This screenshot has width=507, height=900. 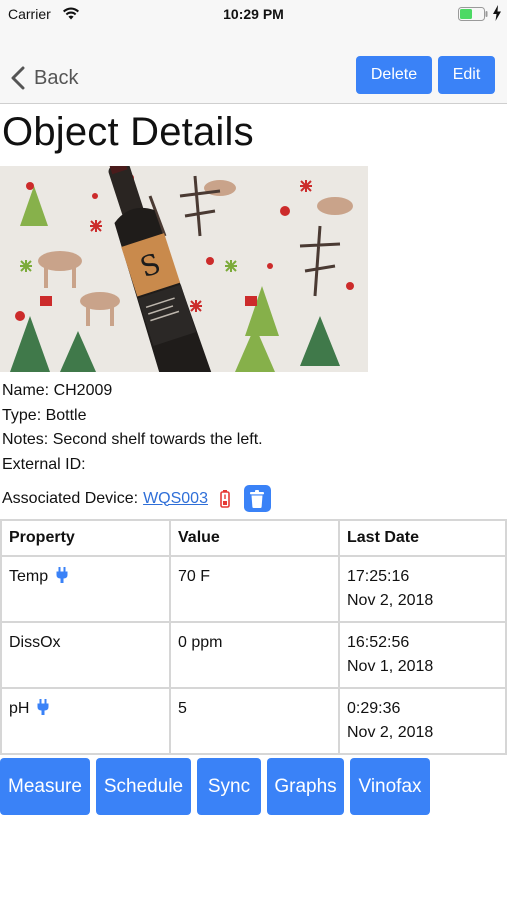 I want to click on graphs-button: Graphs, so click(x=305, y=786).